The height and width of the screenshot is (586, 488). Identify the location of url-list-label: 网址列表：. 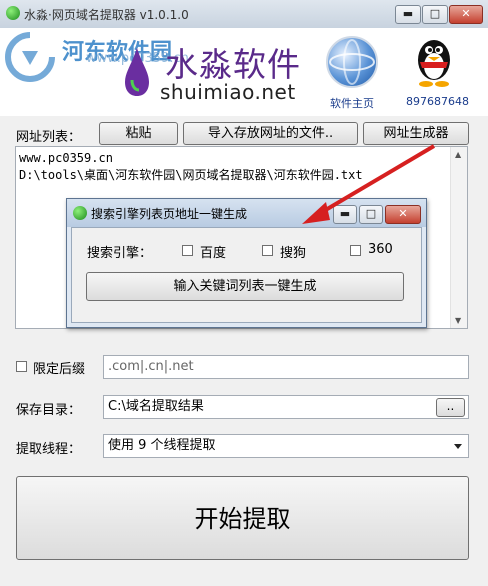
(49, 137).